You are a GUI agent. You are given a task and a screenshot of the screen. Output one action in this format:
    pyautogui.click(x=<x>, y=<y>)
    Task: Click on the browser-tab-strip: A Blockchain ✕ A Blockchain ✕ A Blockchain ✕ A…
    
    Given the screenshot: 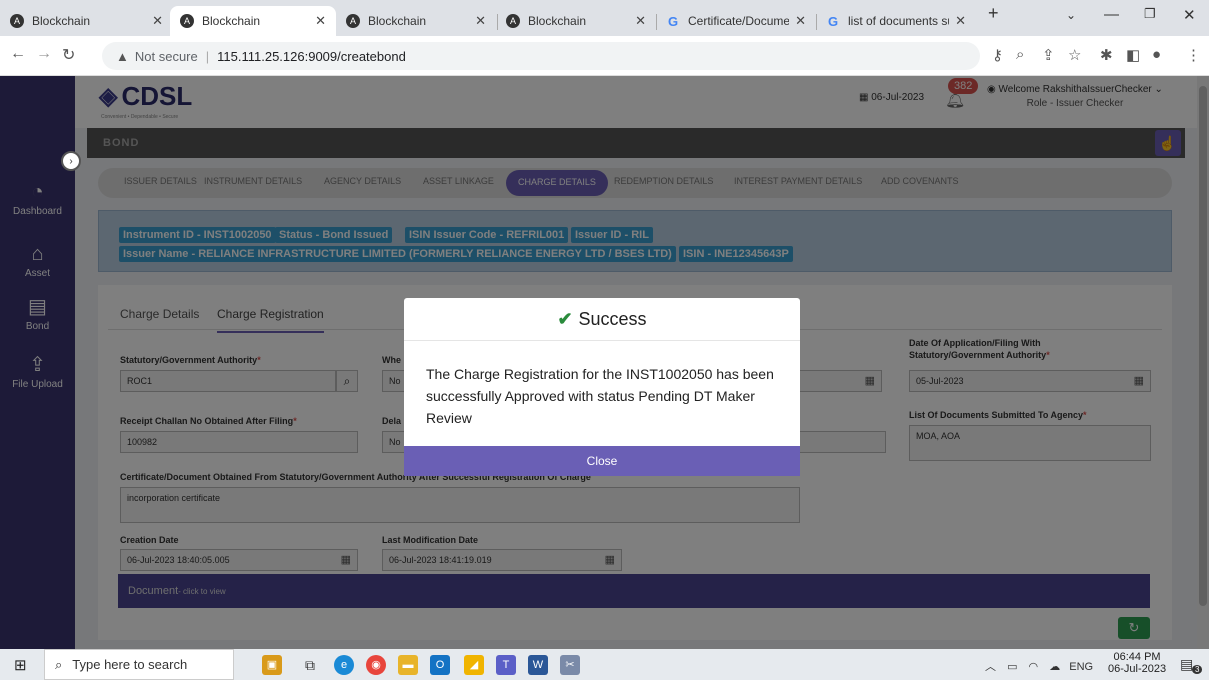 What is the action you would take?
    pyautogui.click(x=604, y=18)
    